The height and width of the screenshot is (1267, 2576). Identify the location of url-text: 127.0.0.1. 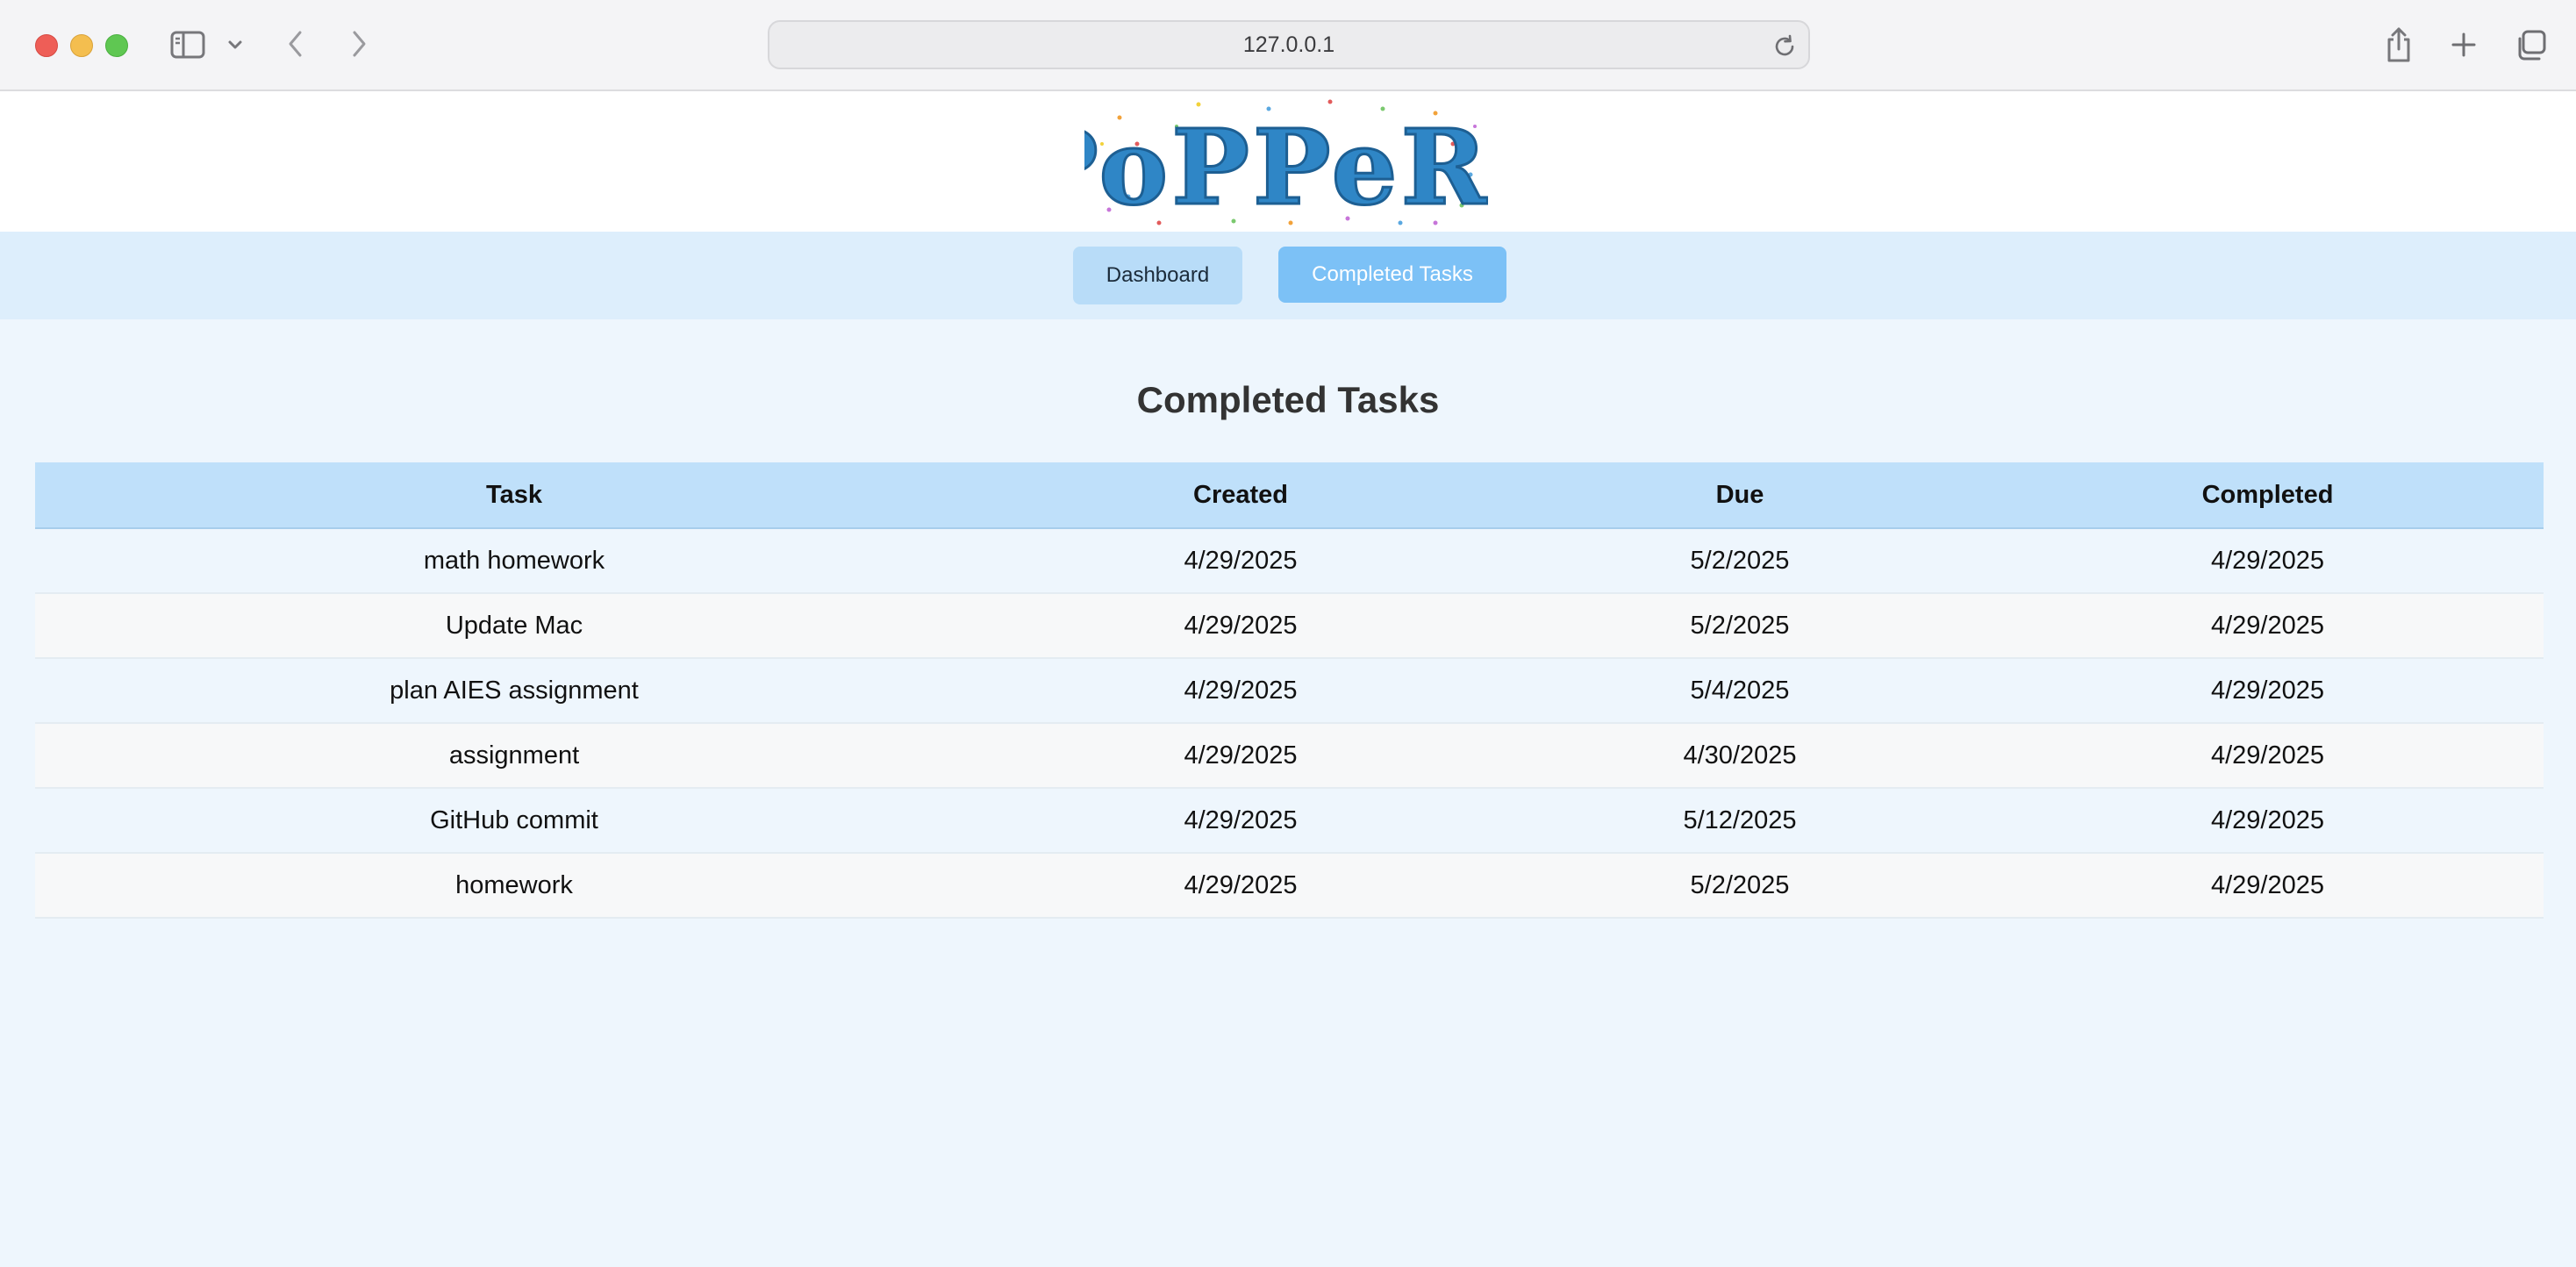
(1288, 45).